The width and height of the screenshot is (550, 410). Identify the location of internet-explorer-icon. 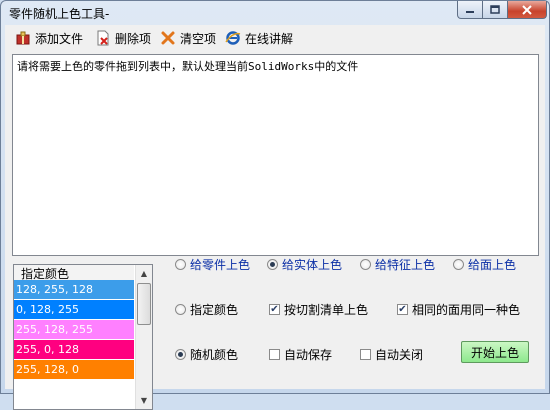
(233, 38).